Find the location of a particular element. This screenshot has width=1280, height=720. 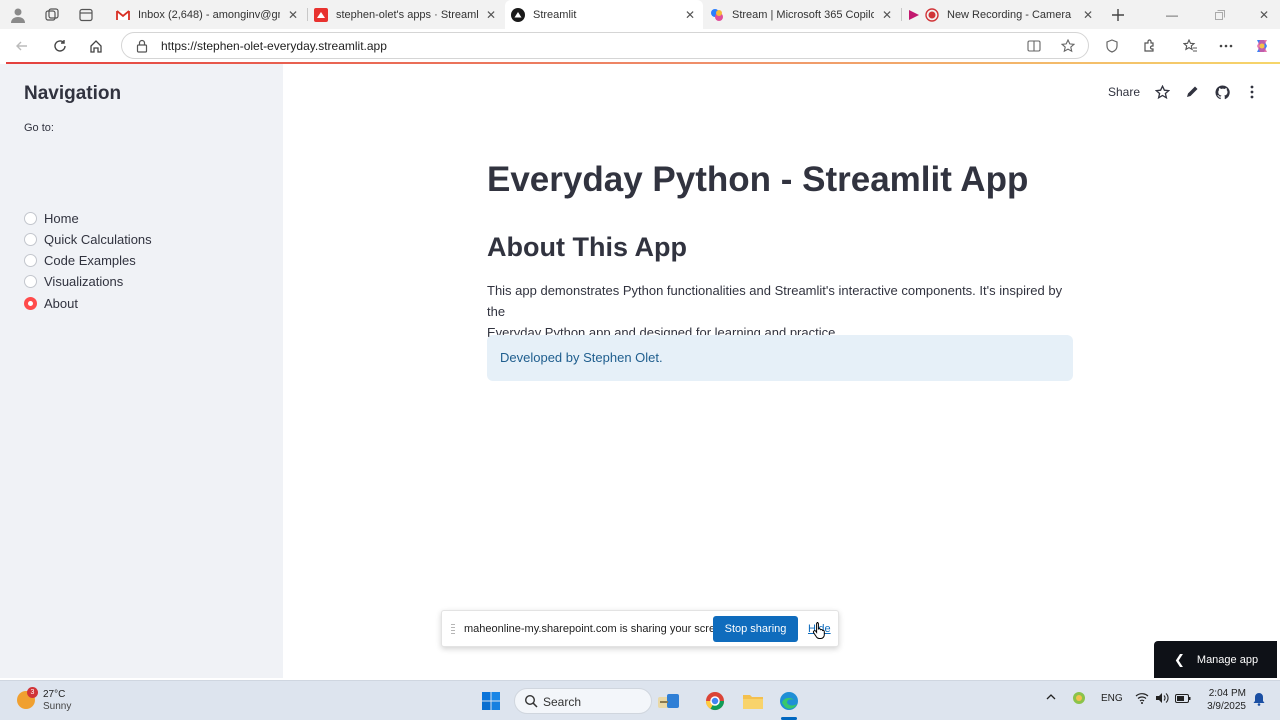

favorites-icon is located at coordinates (1190, 46).